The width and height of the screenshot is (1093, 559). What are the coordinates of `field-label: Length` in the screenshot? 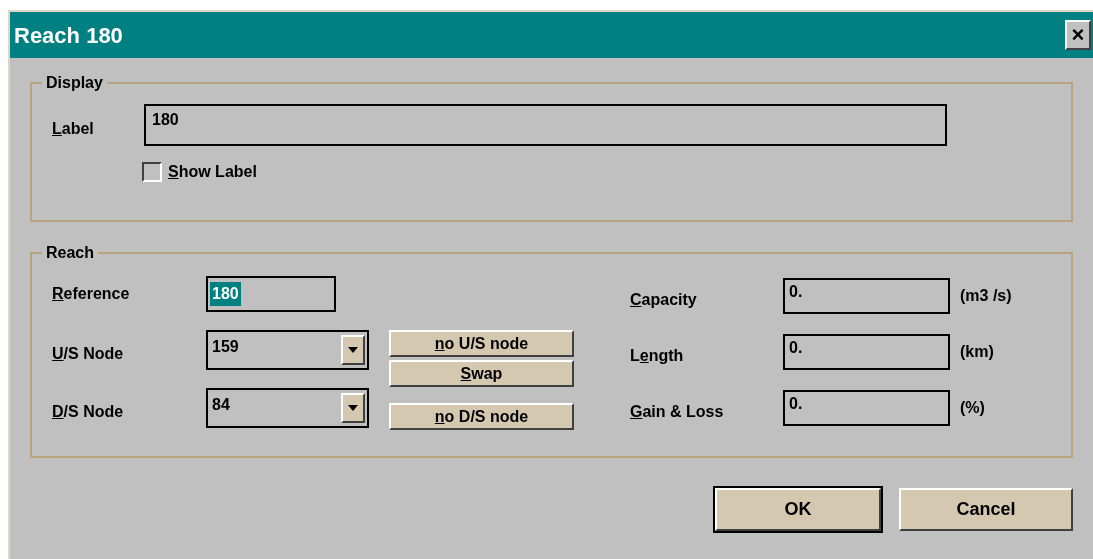 It's located at (657, 356).